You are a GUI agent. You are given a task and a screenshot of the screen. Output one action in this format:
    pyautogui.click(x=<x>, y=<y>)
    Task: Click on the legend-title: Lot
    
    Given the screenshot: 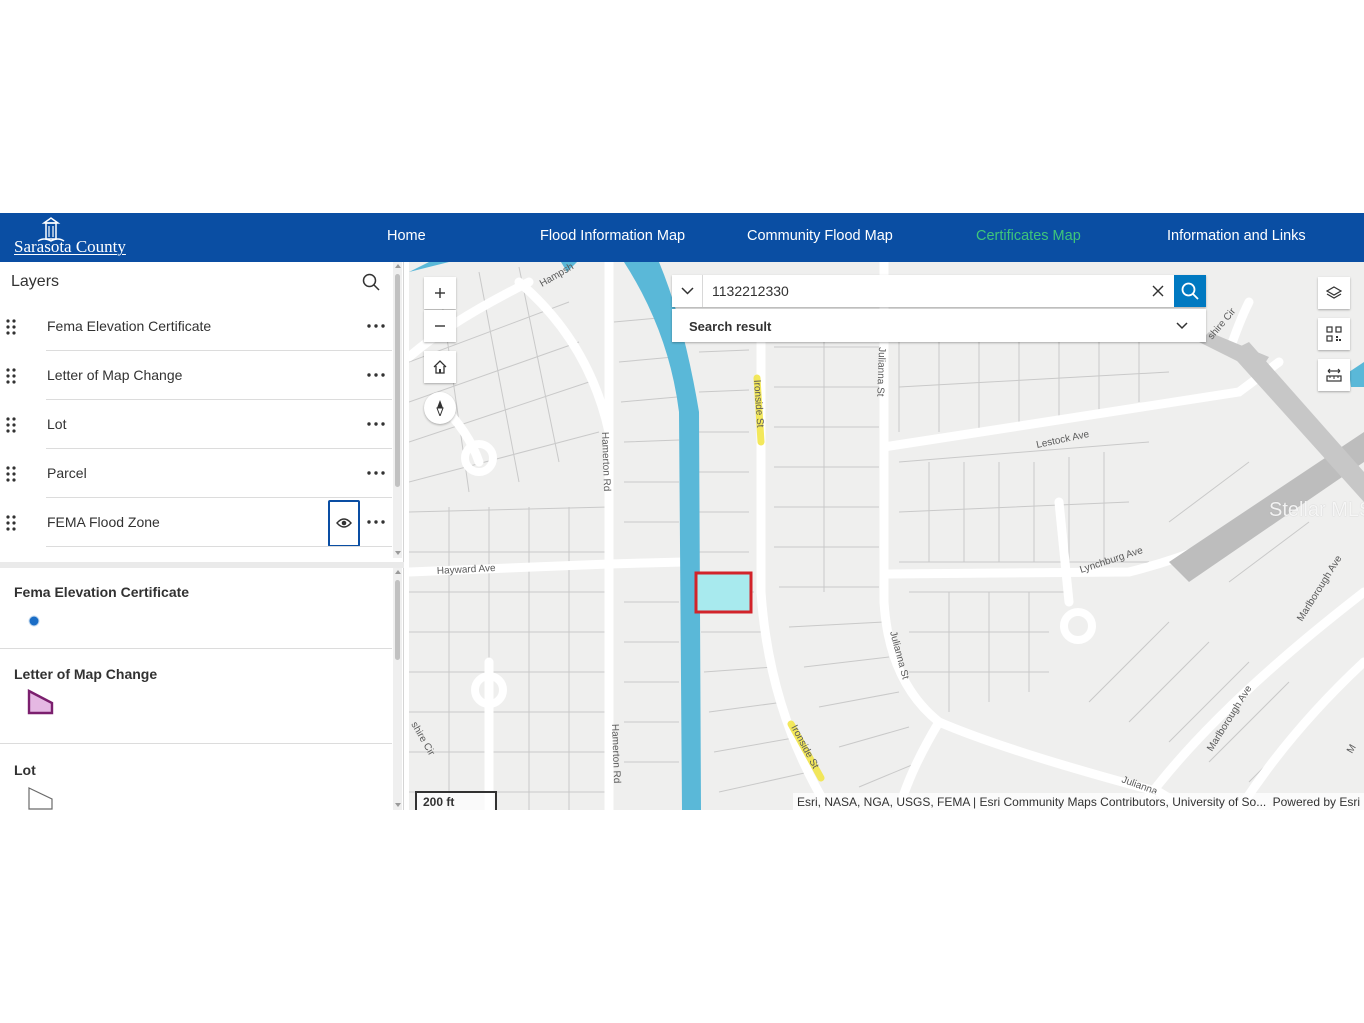 What is the action you would take?
    pyautogui.click(x=25, y=770)
    